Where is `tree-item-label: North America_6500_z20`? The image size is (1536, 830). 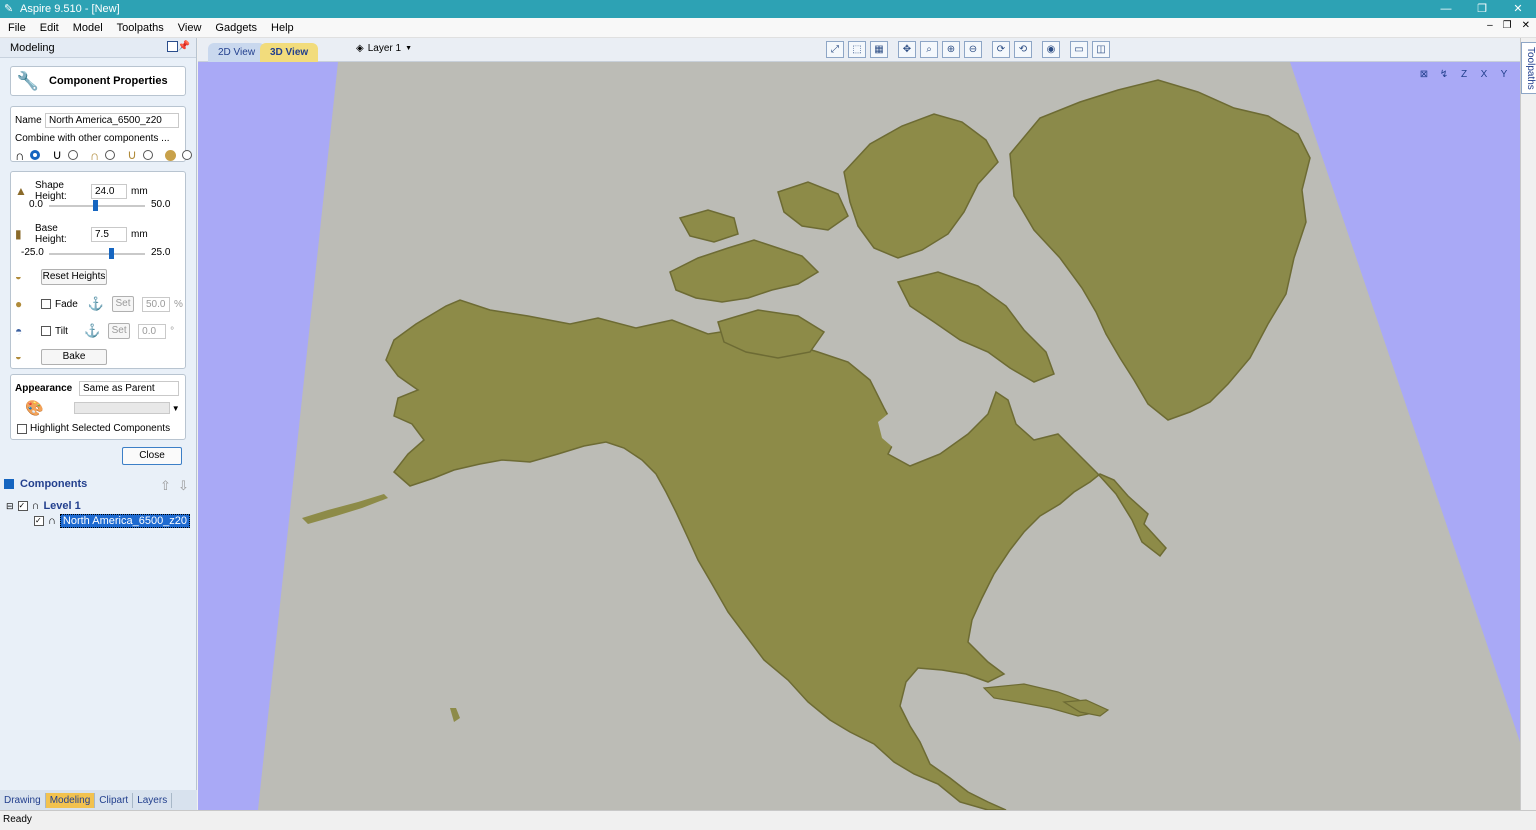 tree-item-label: North America_6500_z20 is located at coordinates (125, 521).